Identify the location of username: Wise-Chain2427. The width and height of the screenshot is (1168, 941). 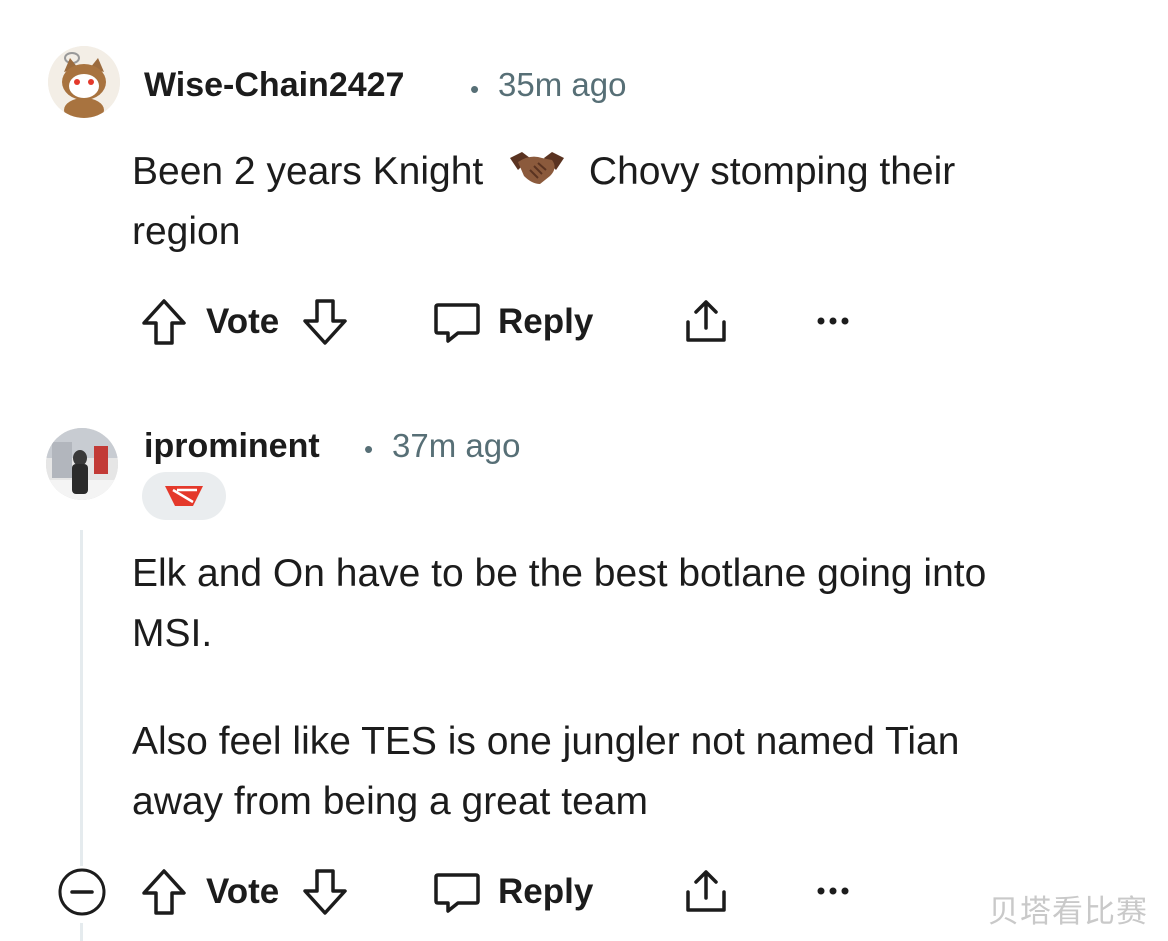
(274, 85).